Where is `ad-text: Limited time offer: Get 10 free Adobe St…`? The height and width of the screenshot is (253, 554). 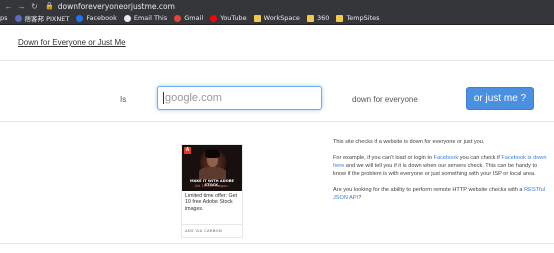
ad-text: Limited time offer: Get 10 free Adobe St… is located at coordinates (213, 202).